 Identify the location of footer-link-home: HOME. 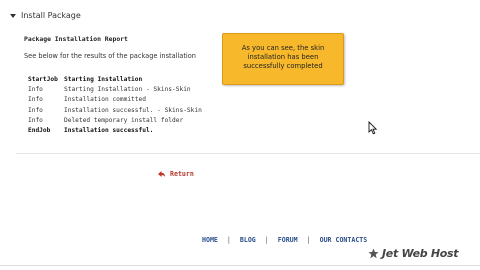
(210, 240).